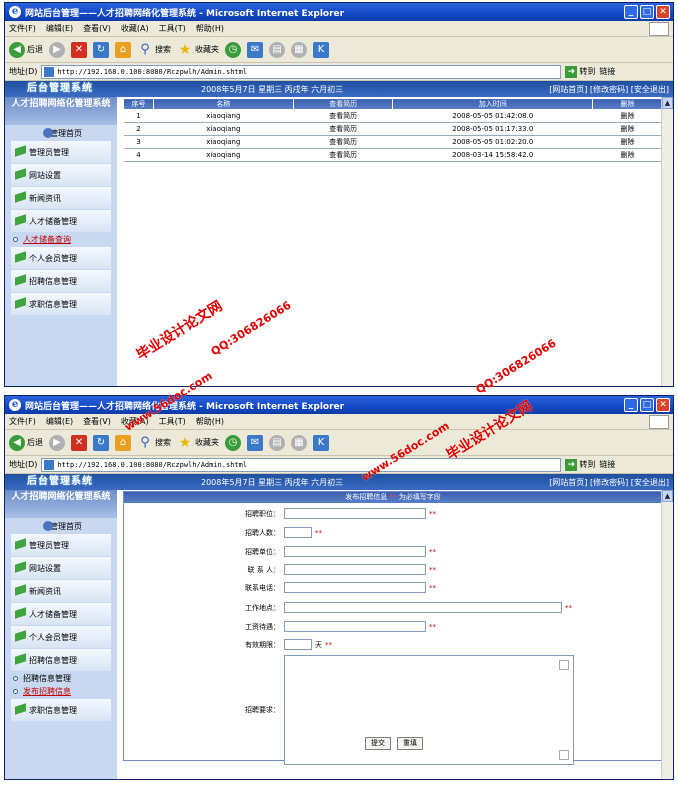 Image resolution: width=678 pixels, height=800 pixels. Describe the element at coordinates (298, 644) in the screenshot. I see `validity-input` at that location.